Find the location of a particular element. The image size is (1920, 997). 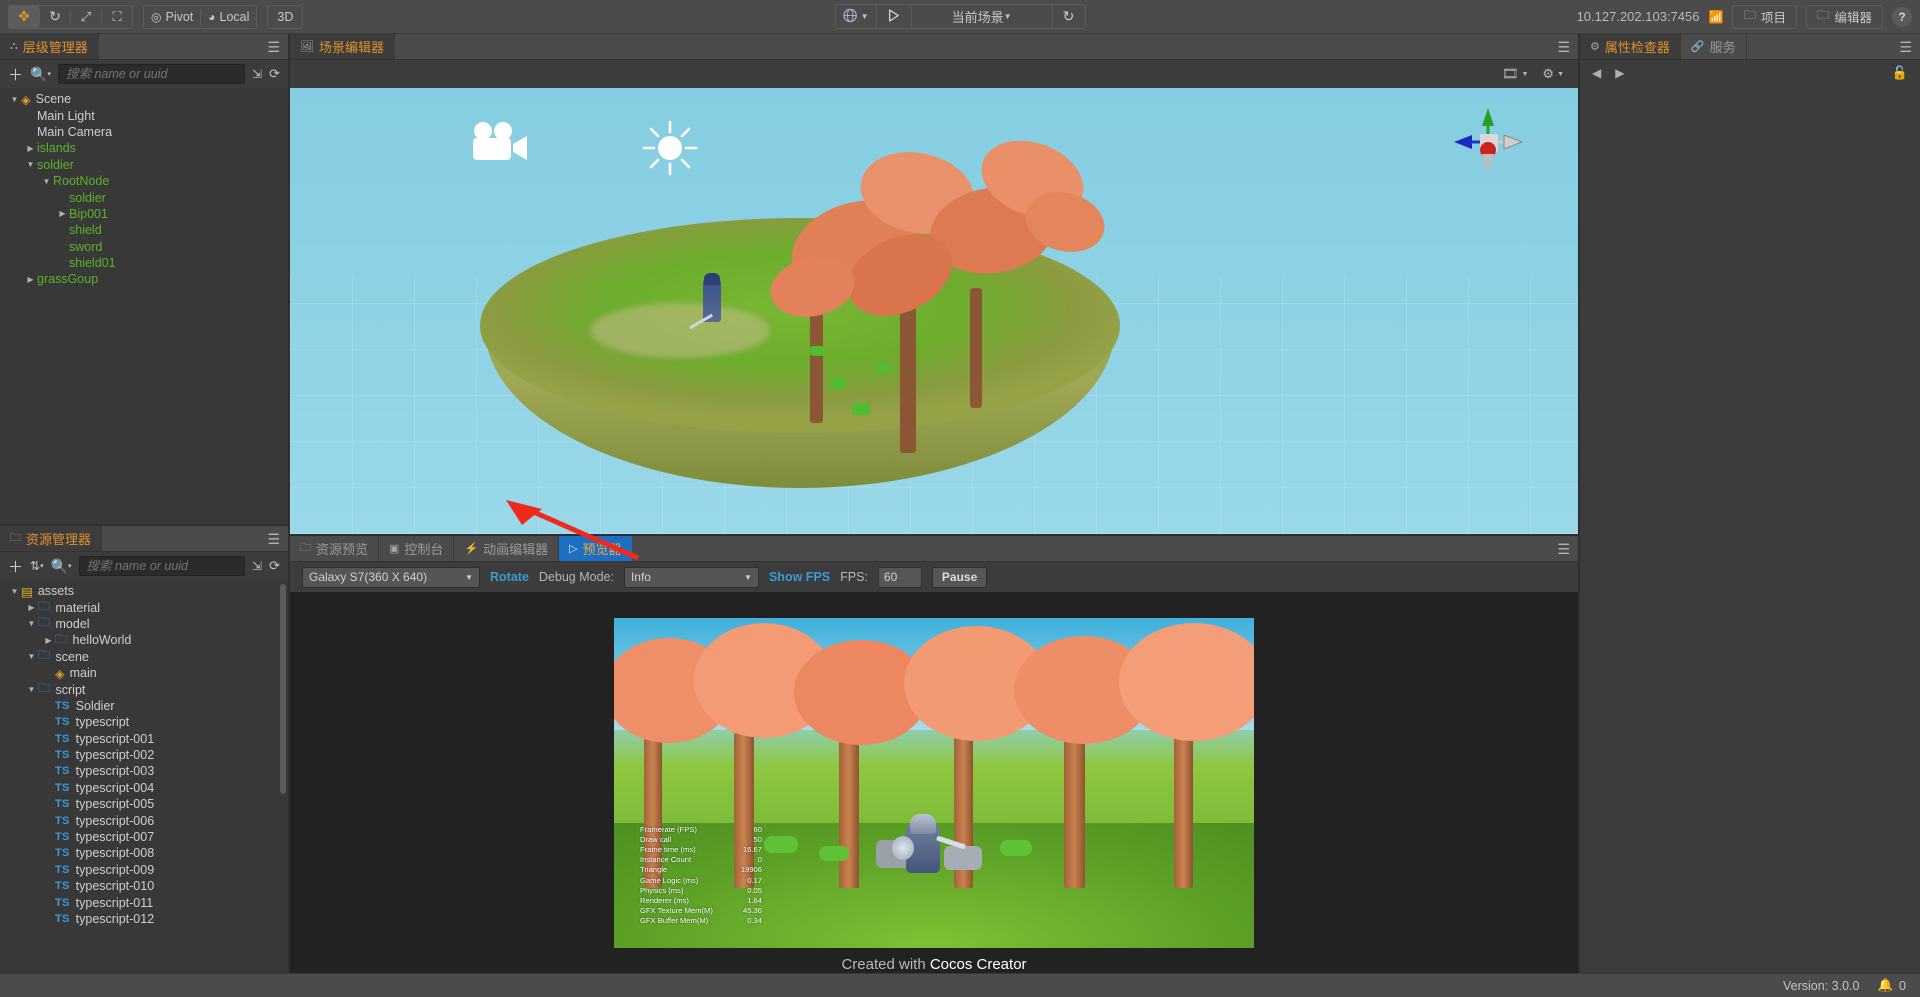

reload-button: ↻ is located at coordinates (1069, 16).